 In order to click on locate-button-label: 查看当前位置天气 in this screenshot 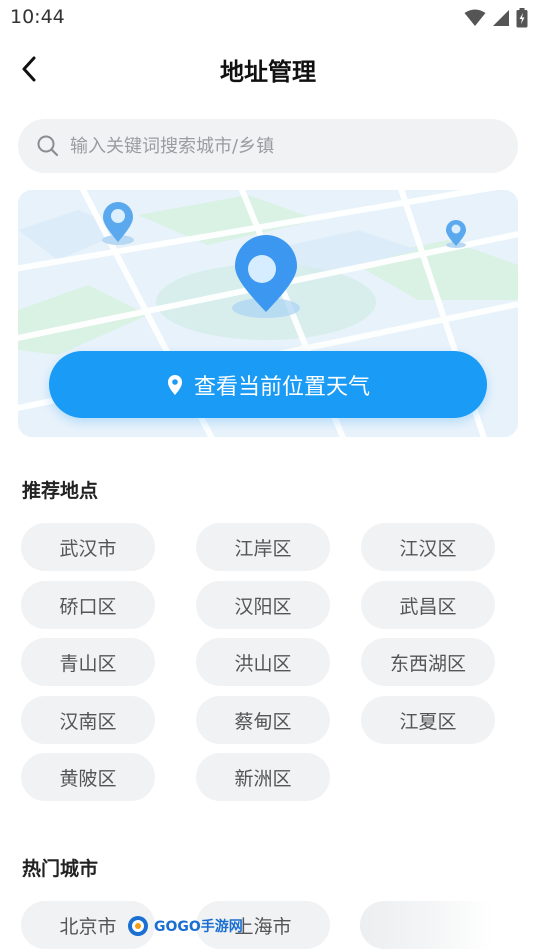, I will do `click(281, 387)`.